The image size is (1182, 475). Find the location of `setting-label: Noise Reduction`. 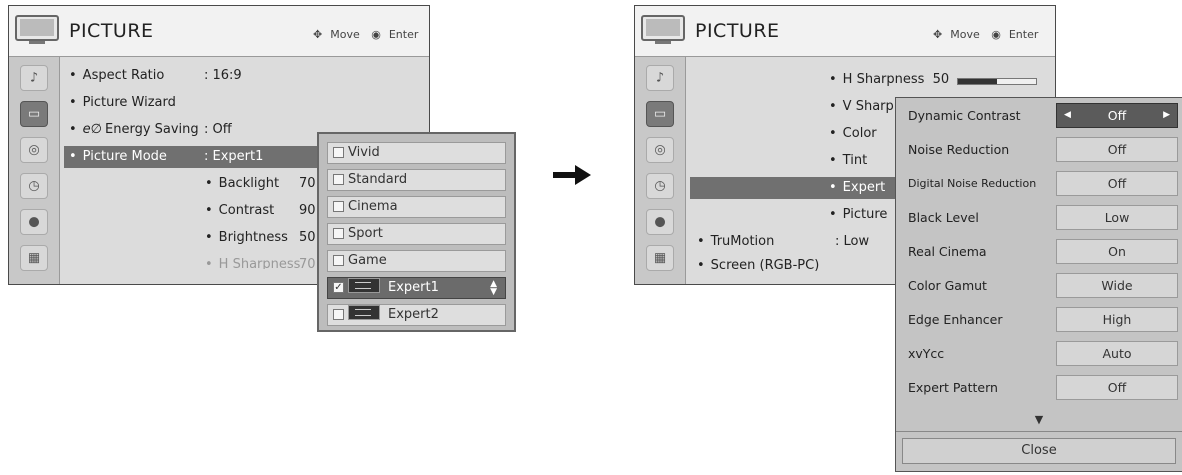

setting-label: Noise Reduction is located at coordinates (959, 149).